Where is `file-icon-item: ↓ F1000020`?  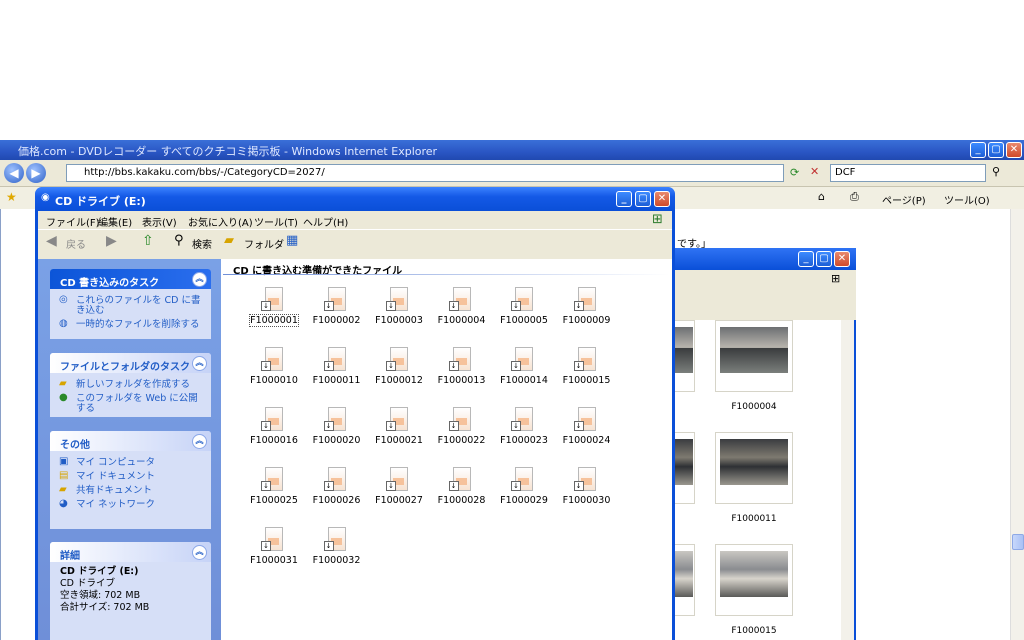
file-icon-item: ↓ F1000020 is located at coordinates (337, 436).